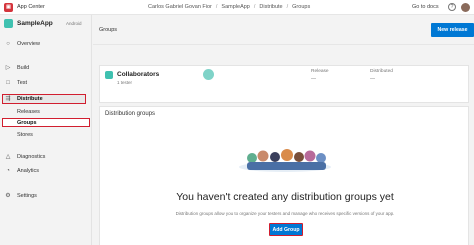  What do you see at coordinates (108, 30) in the screenshot?
I see `page-title: Groups` at bounding box center [108, 30].